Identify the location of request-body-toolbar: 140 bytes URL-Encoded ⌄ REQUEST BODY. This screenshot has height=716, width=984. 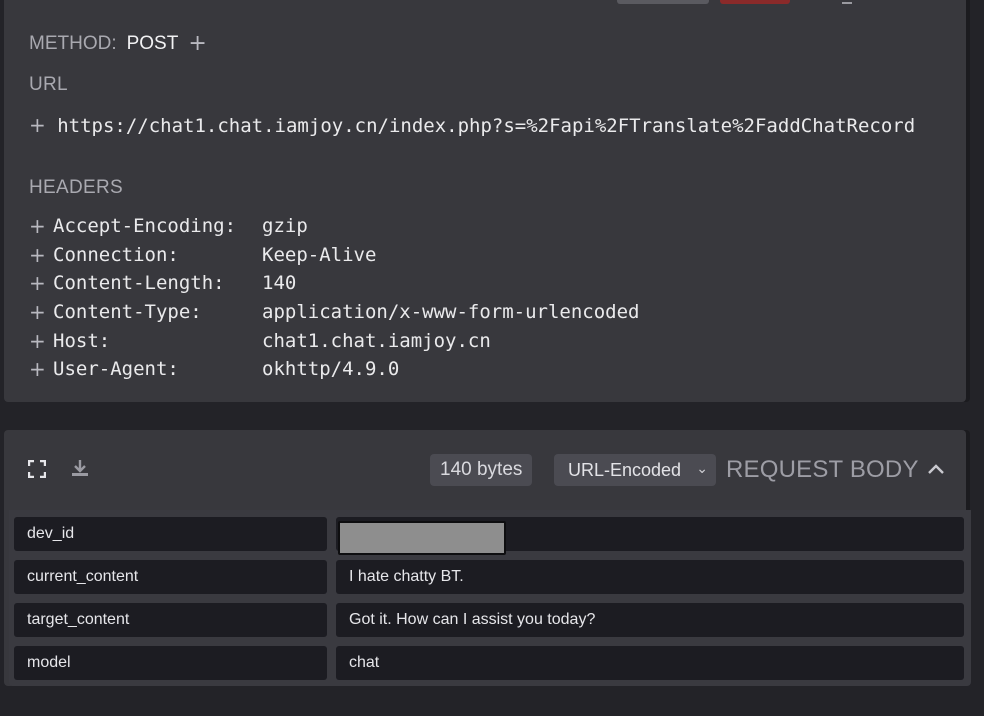
(485, 470).